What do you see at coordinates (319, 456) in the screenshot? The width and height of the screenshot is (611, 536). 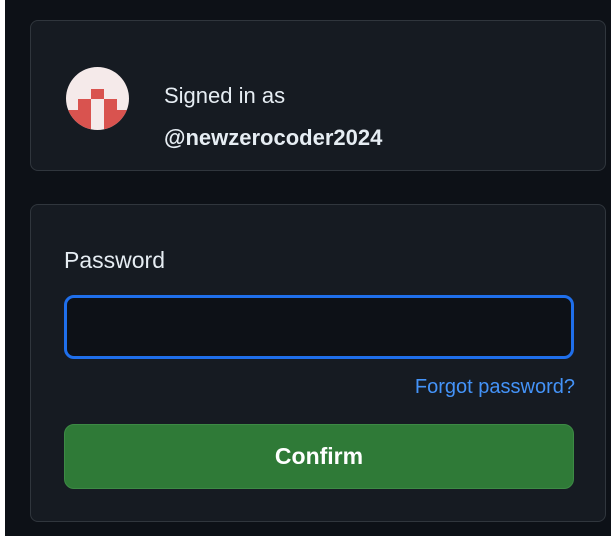 I see `confirm-button: Confirm` at bounding box center [319, 456].